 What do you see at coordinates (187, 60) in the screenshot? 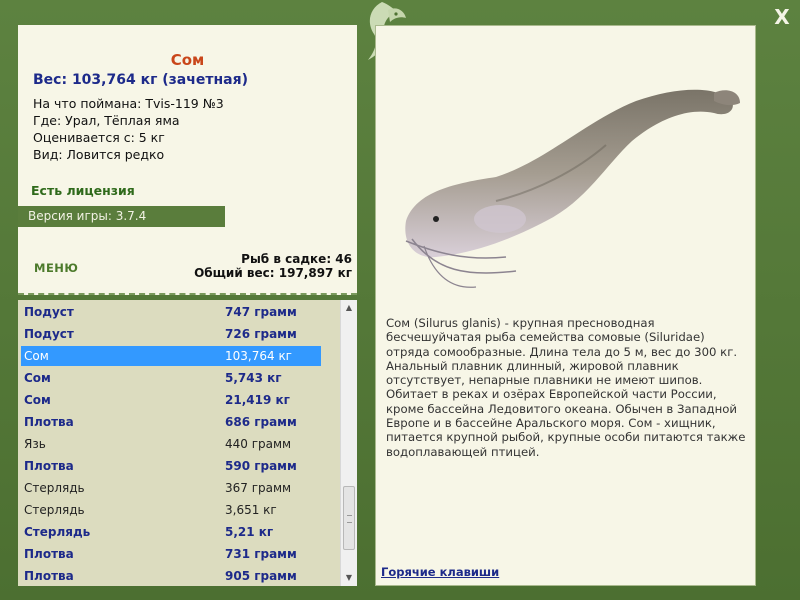
I see `fish-name: Сом` at bounding box center [187, 60].